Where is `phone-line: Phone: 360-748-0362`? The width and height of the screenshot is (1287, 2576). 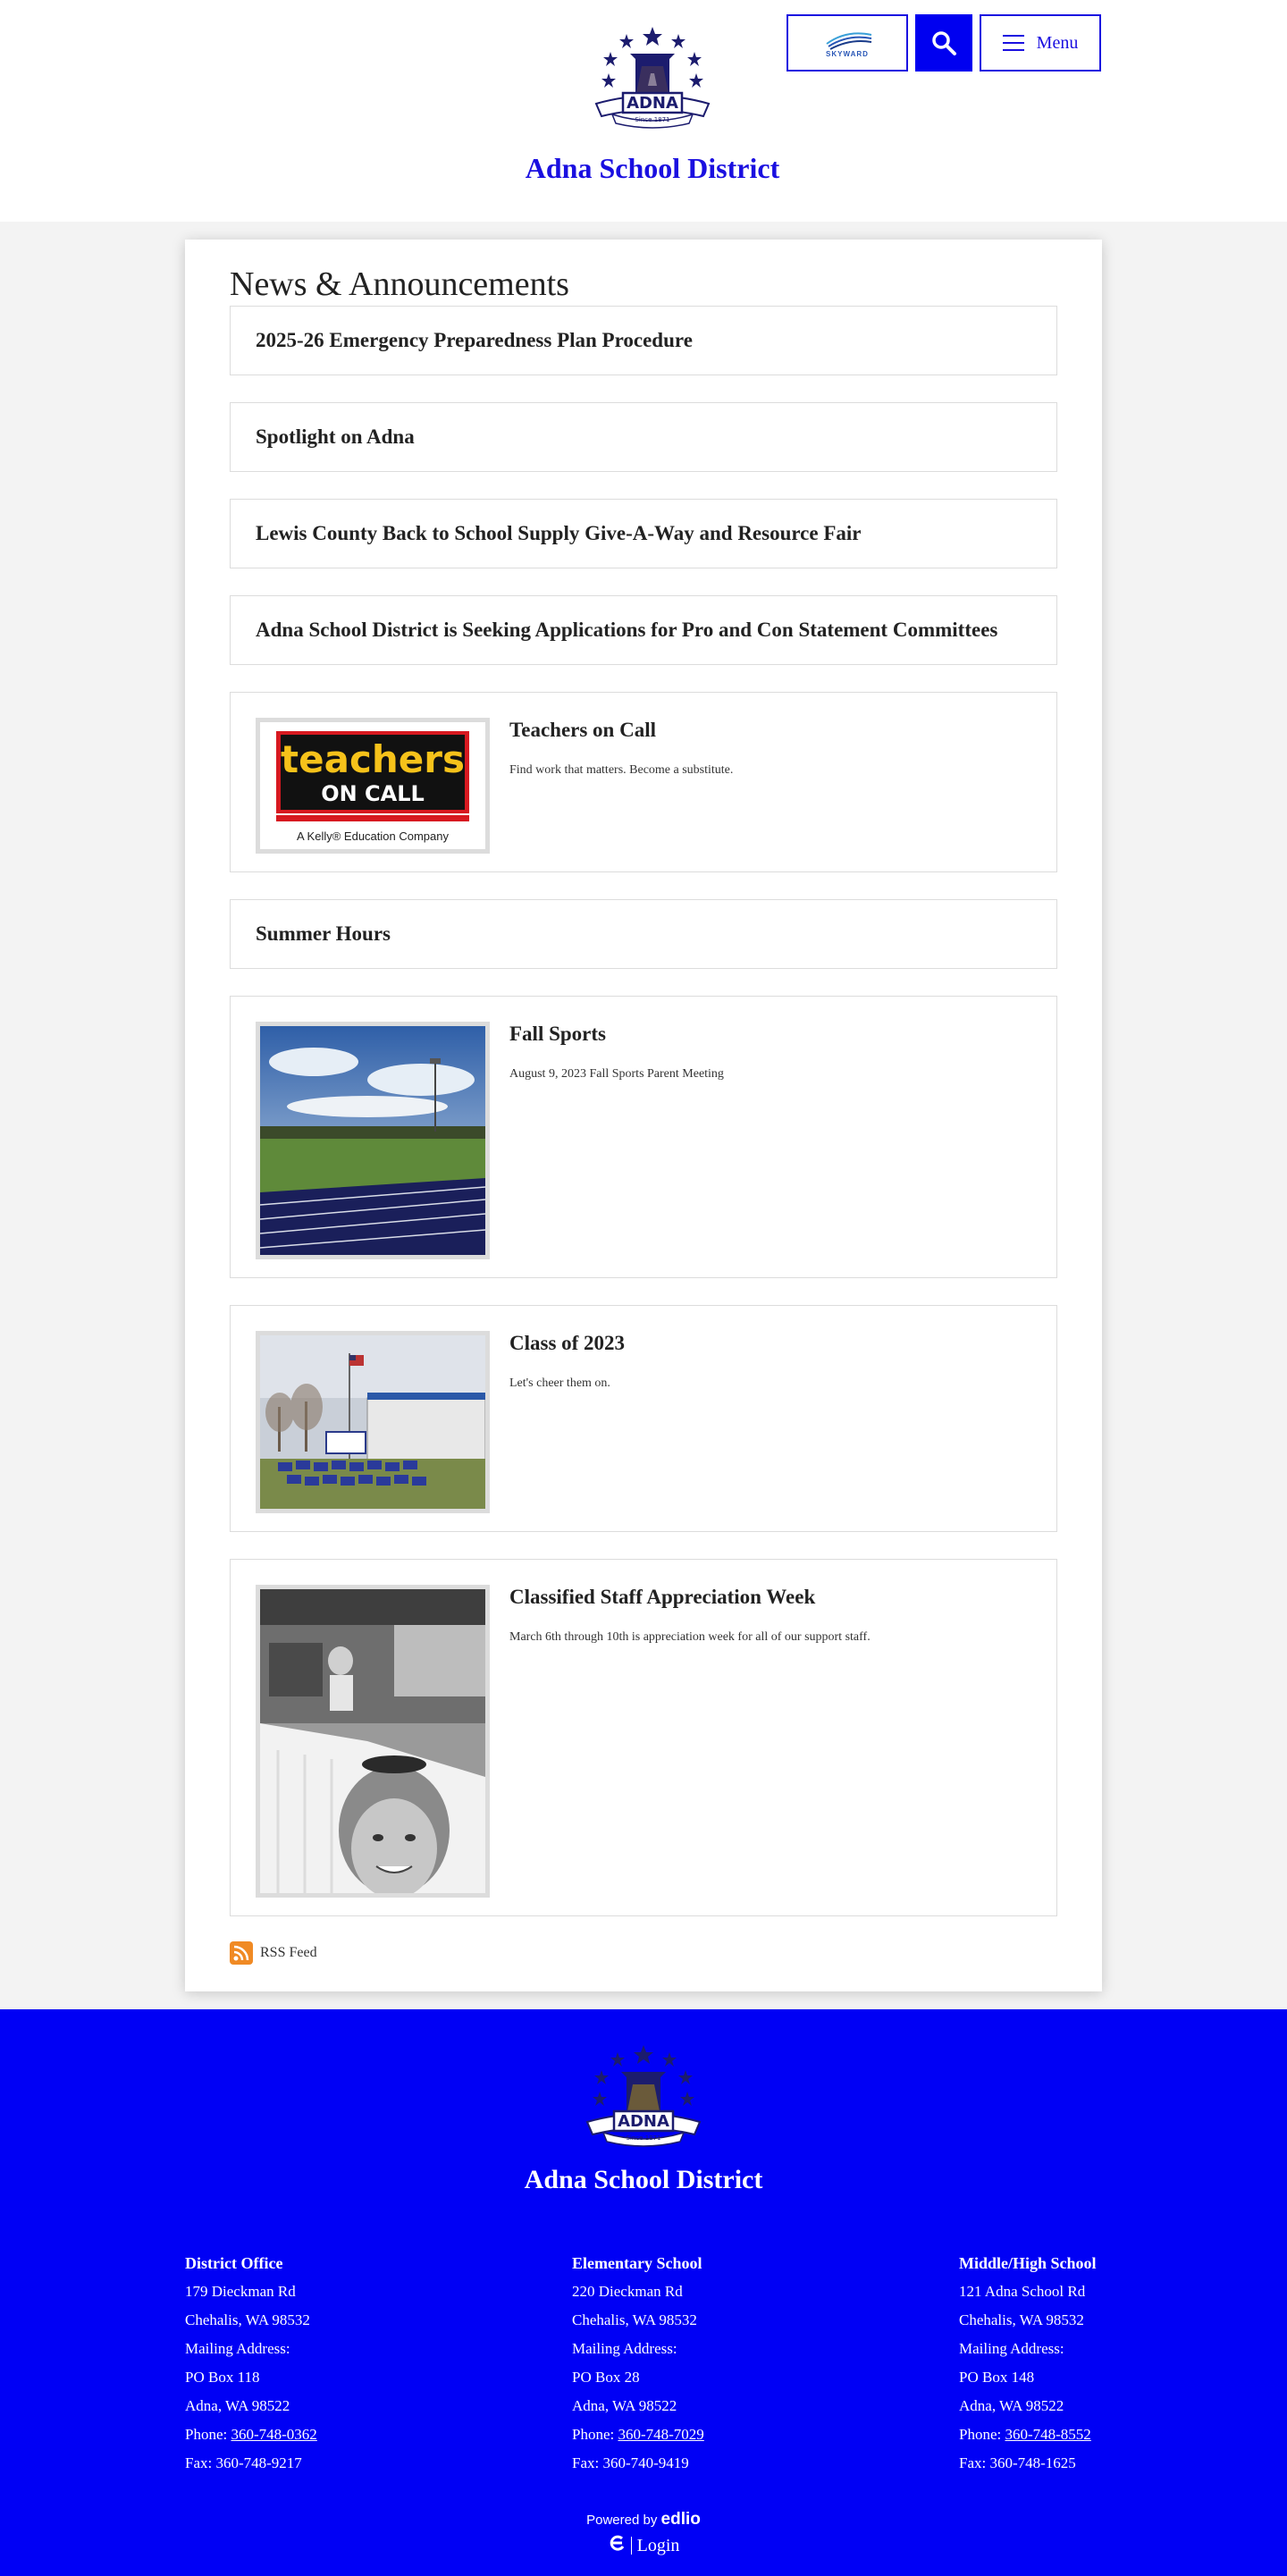 phone-line: Phone: 360-748-0362 is located at coordinates (279, 2435).